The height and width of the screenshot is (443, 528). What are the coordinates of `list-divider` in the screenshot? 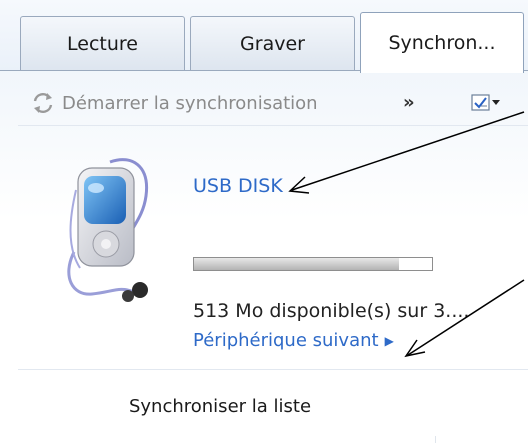 It's located at (273, 369).